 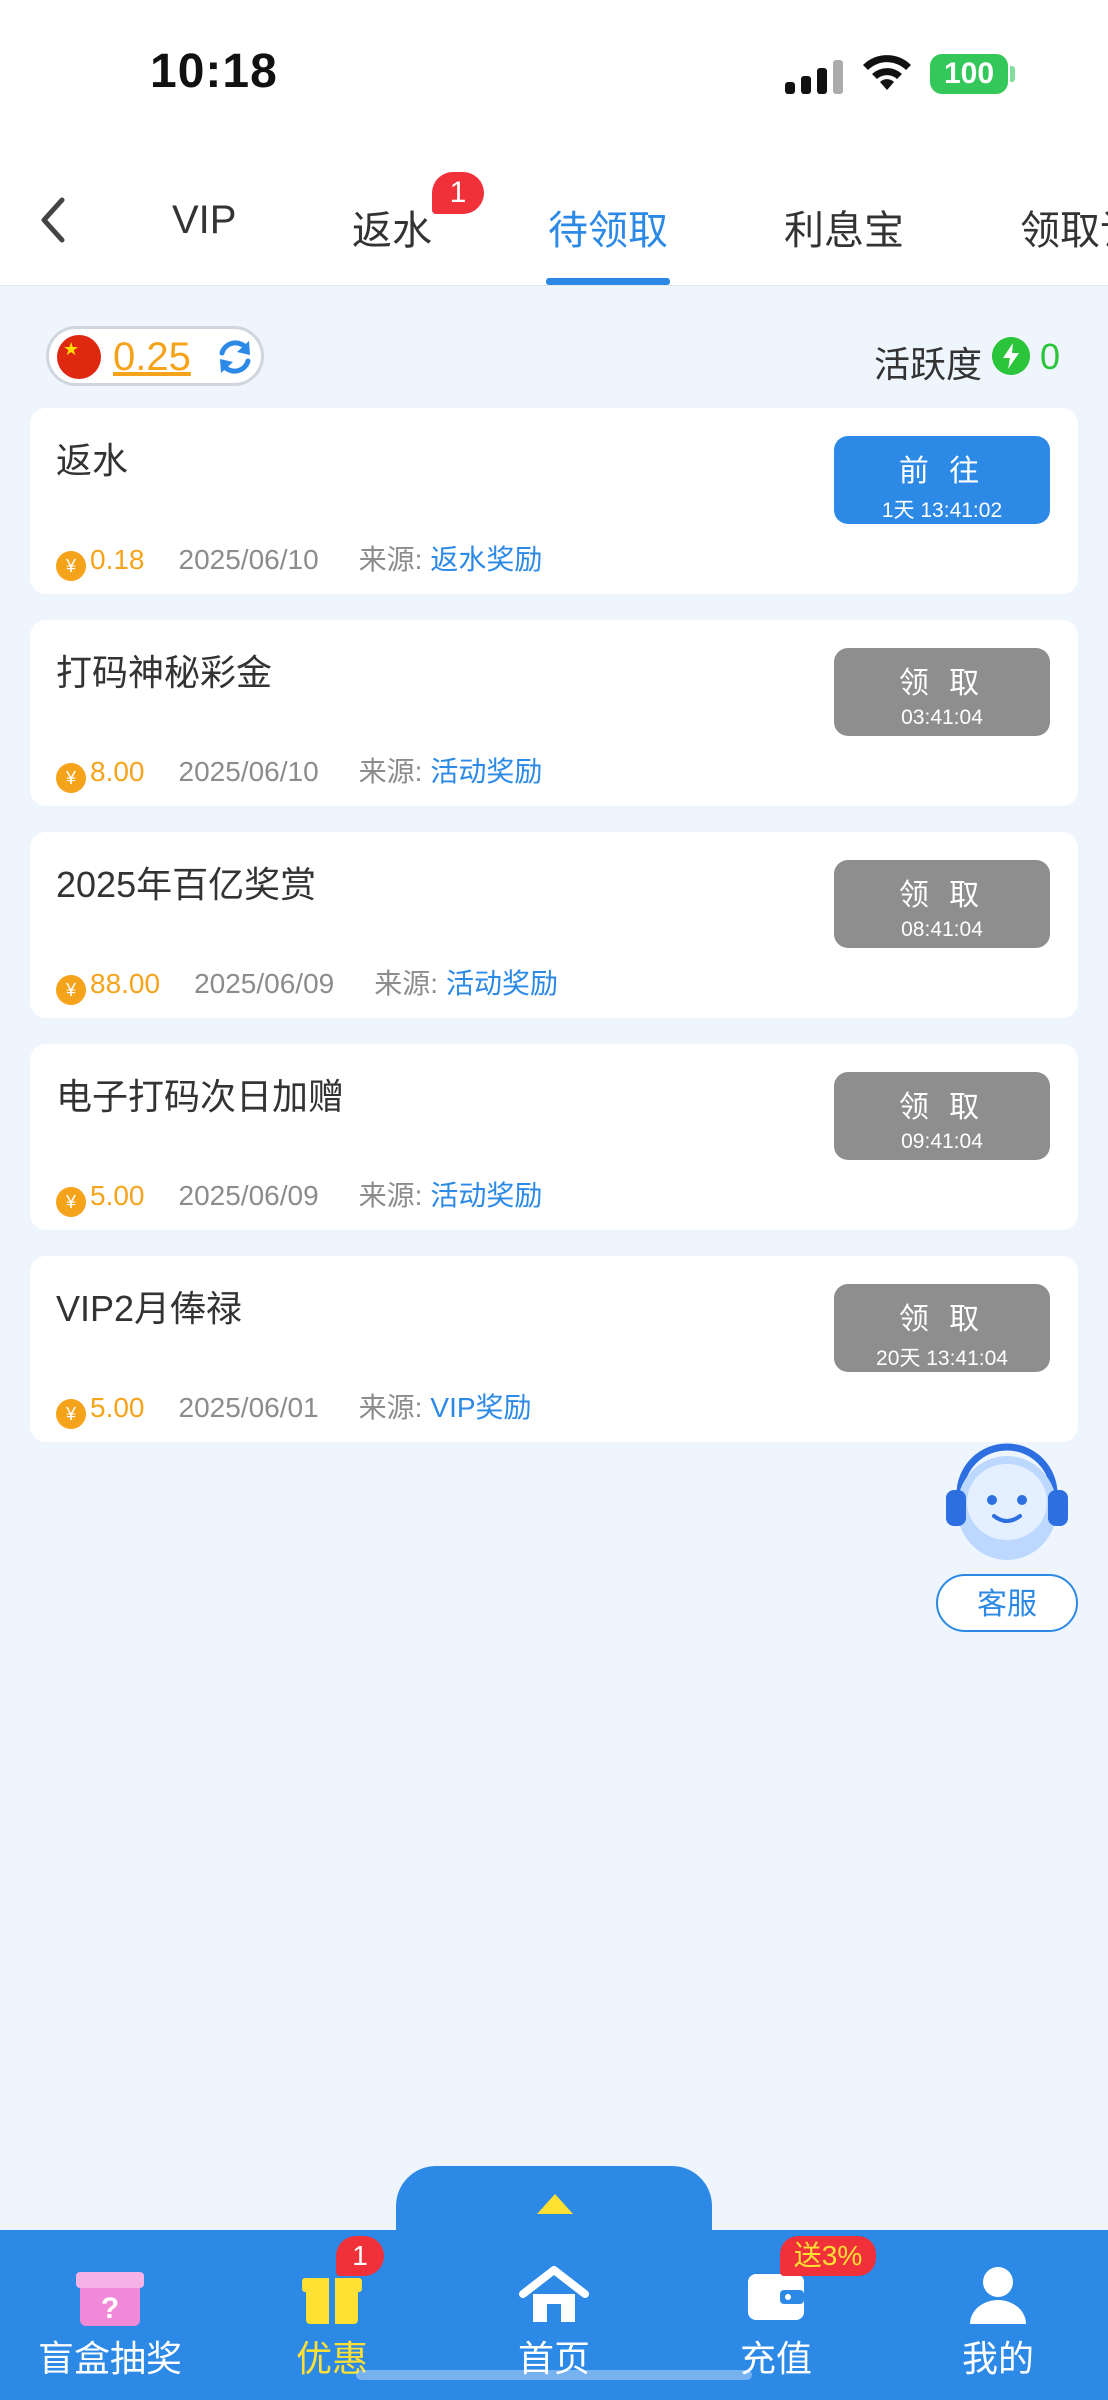 I want to click on reward-title: 打码神秘彩金, so click(x=164, y=672).